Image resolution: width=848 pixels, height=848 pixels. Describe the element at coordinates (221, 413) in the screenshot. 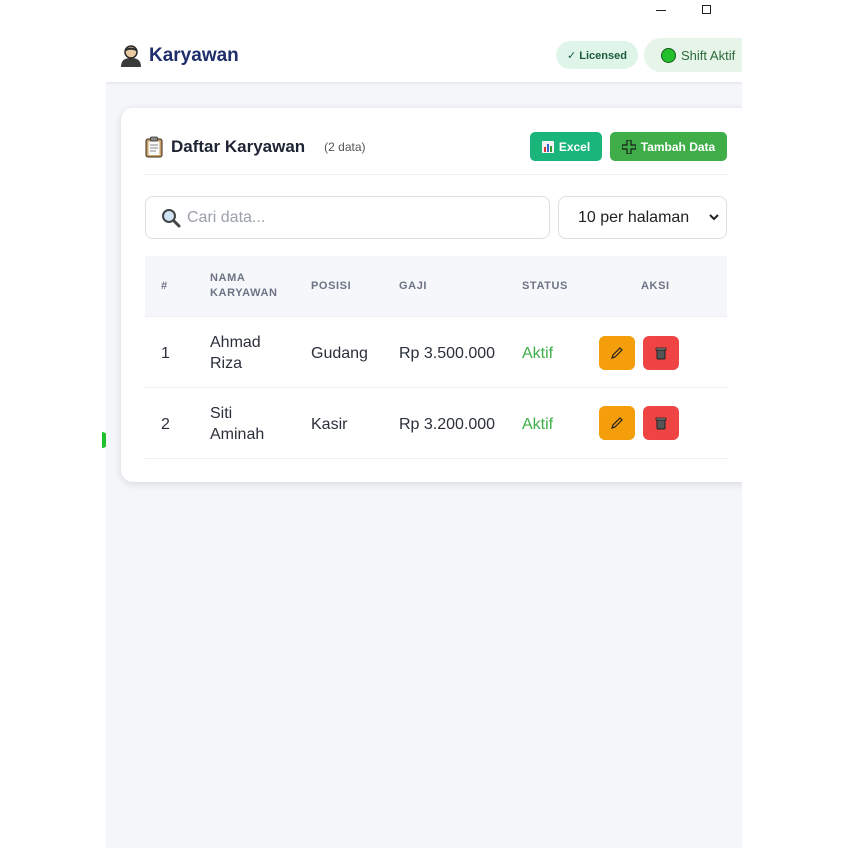

I see `employee-name-line1: Siti` at that location.